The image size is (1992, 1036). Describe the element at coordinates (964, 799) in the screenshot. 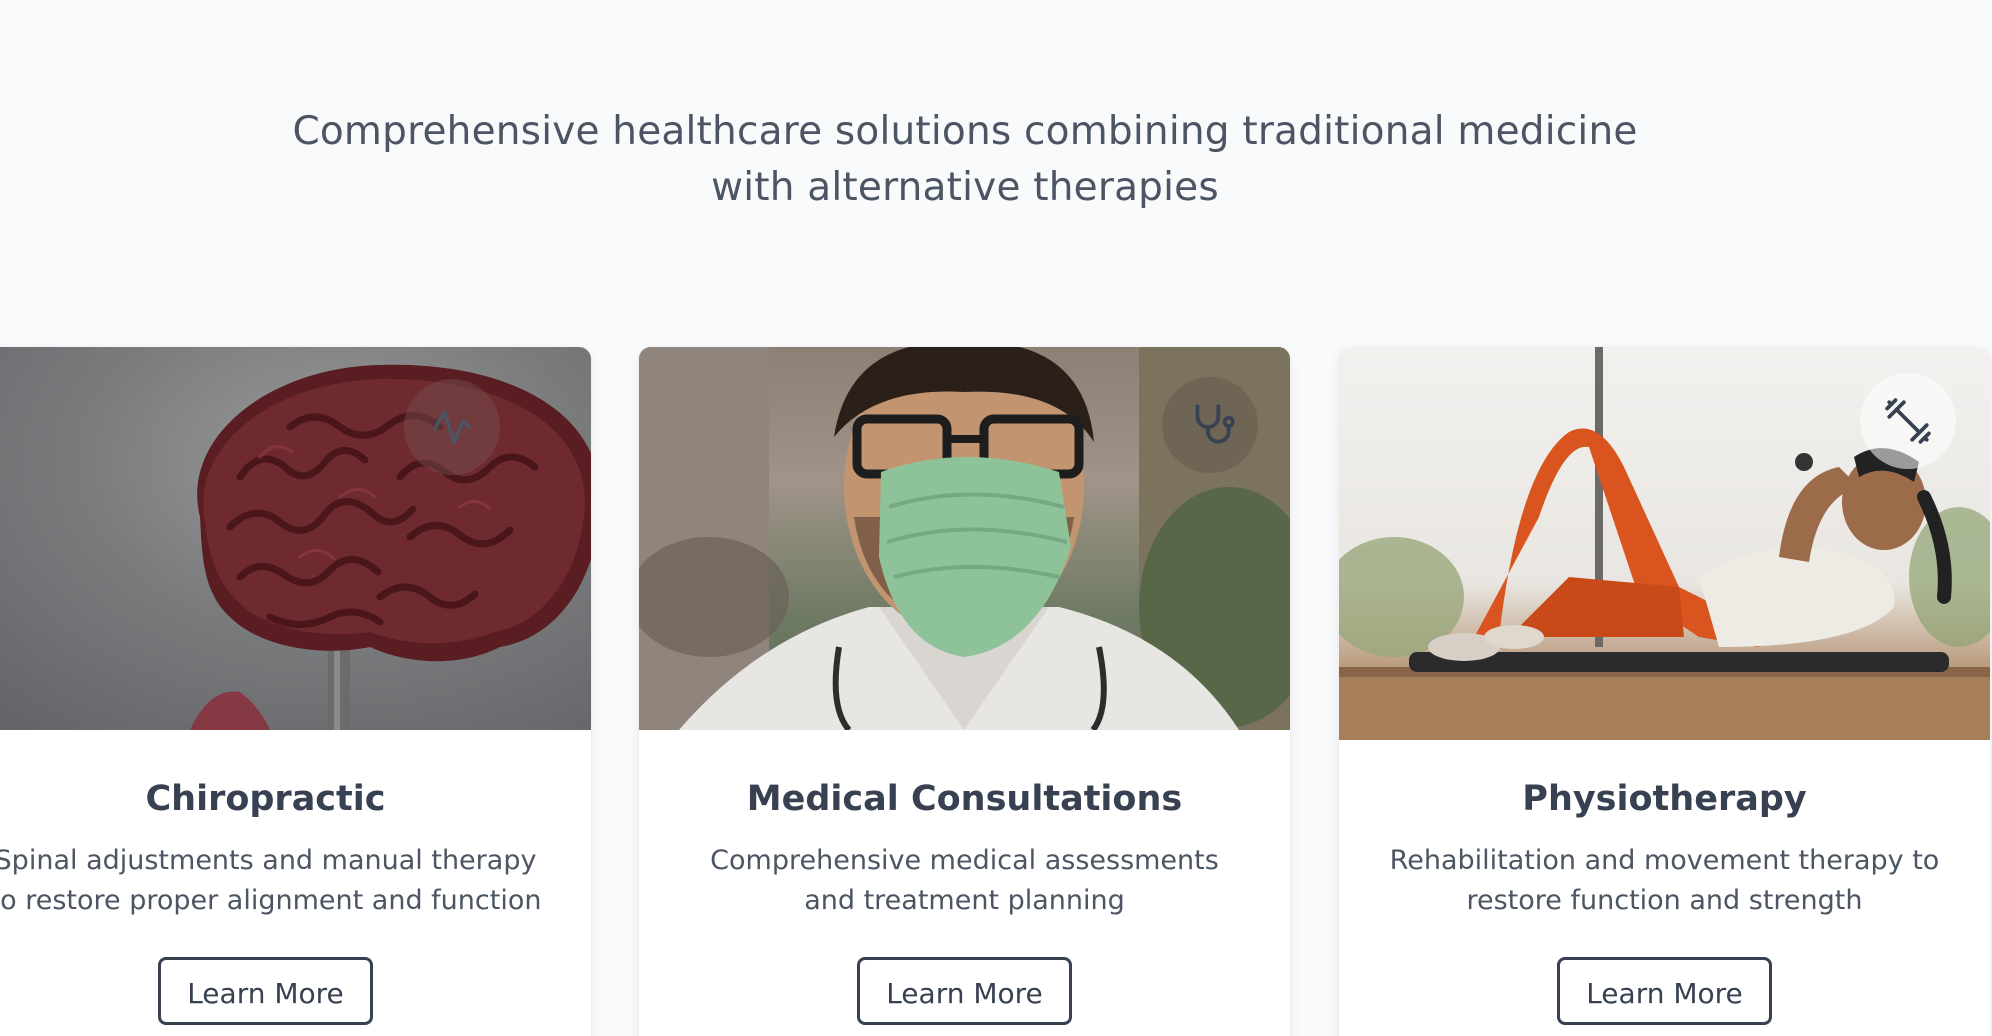

I see `service-title: Medical Consultations` at that location.